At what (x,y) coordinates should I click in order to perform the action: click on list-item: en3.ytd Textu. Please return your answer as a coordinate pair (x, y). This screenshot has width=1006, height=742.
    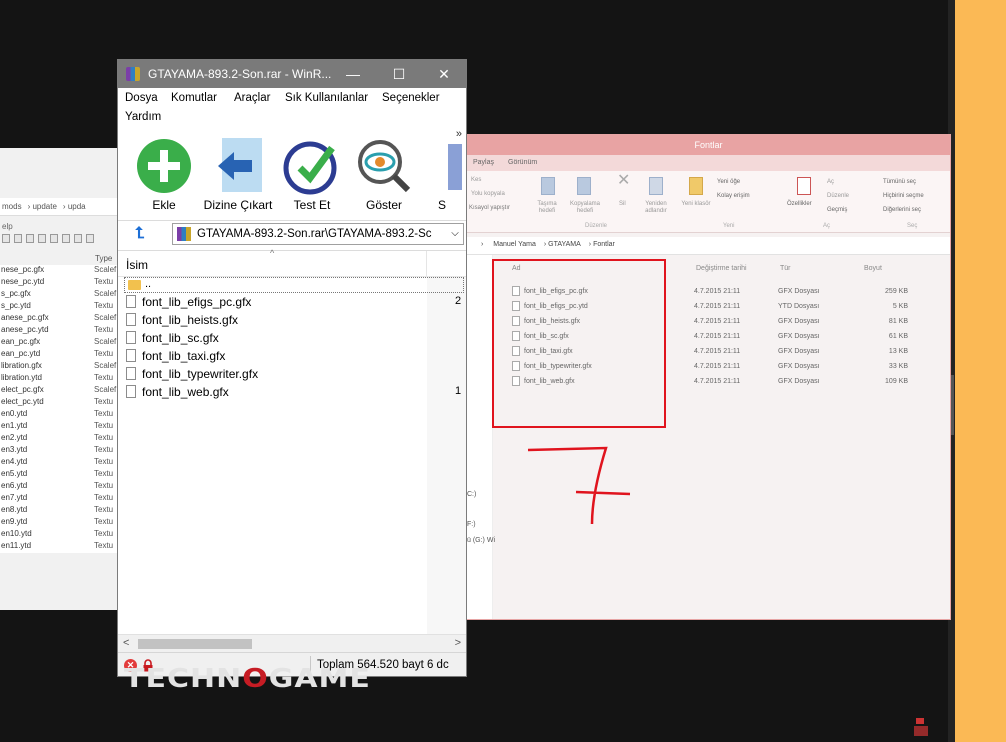
    Looking at the image, I should click on (59, 451).